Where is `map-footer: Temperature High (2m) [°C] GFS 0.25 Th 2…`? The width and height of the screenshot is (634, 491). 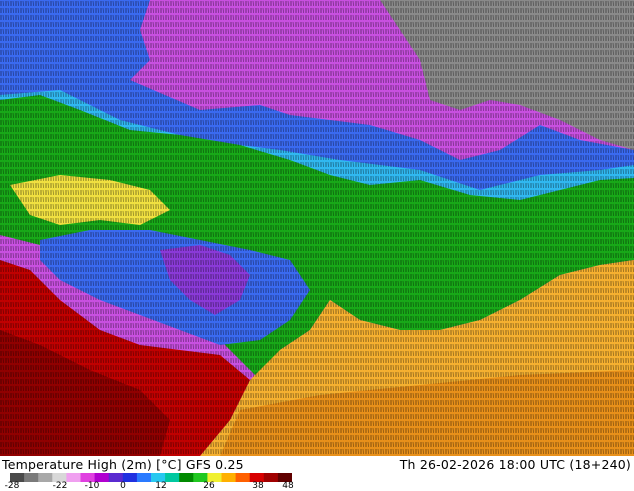 map-footer: Temperature High (2m) [°C] GFS 0.25 Th 2… is located at coordinates (317, 473).